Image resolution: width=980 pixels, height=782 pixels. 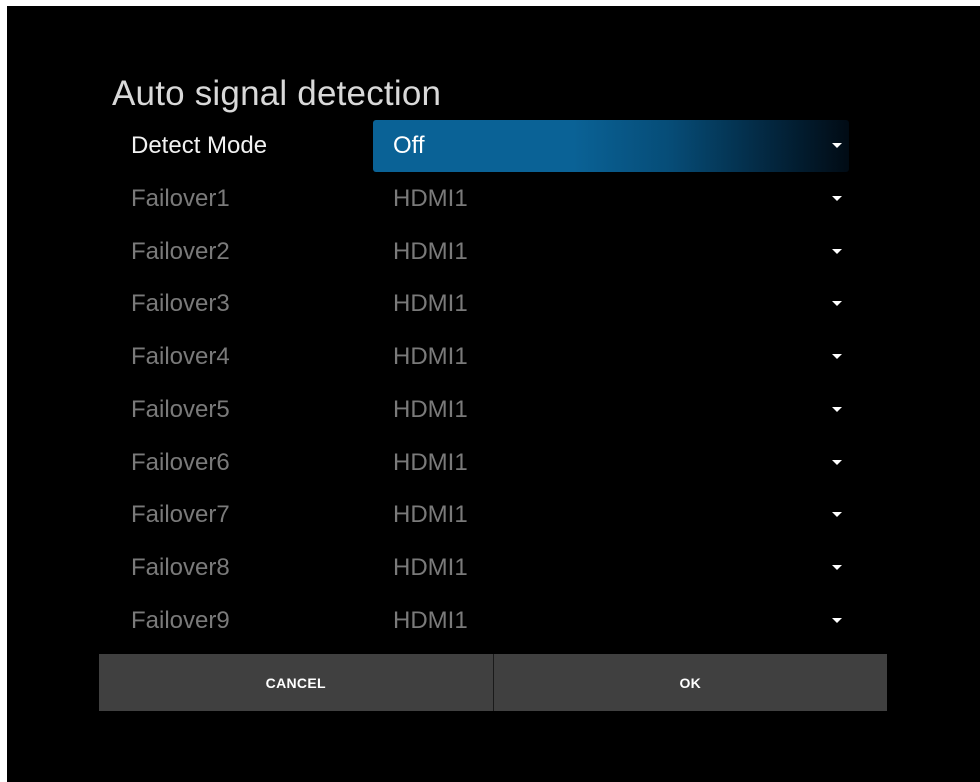 I want to click on failover9-row: Failover9 HDMI1, so click(x=490, y=621).